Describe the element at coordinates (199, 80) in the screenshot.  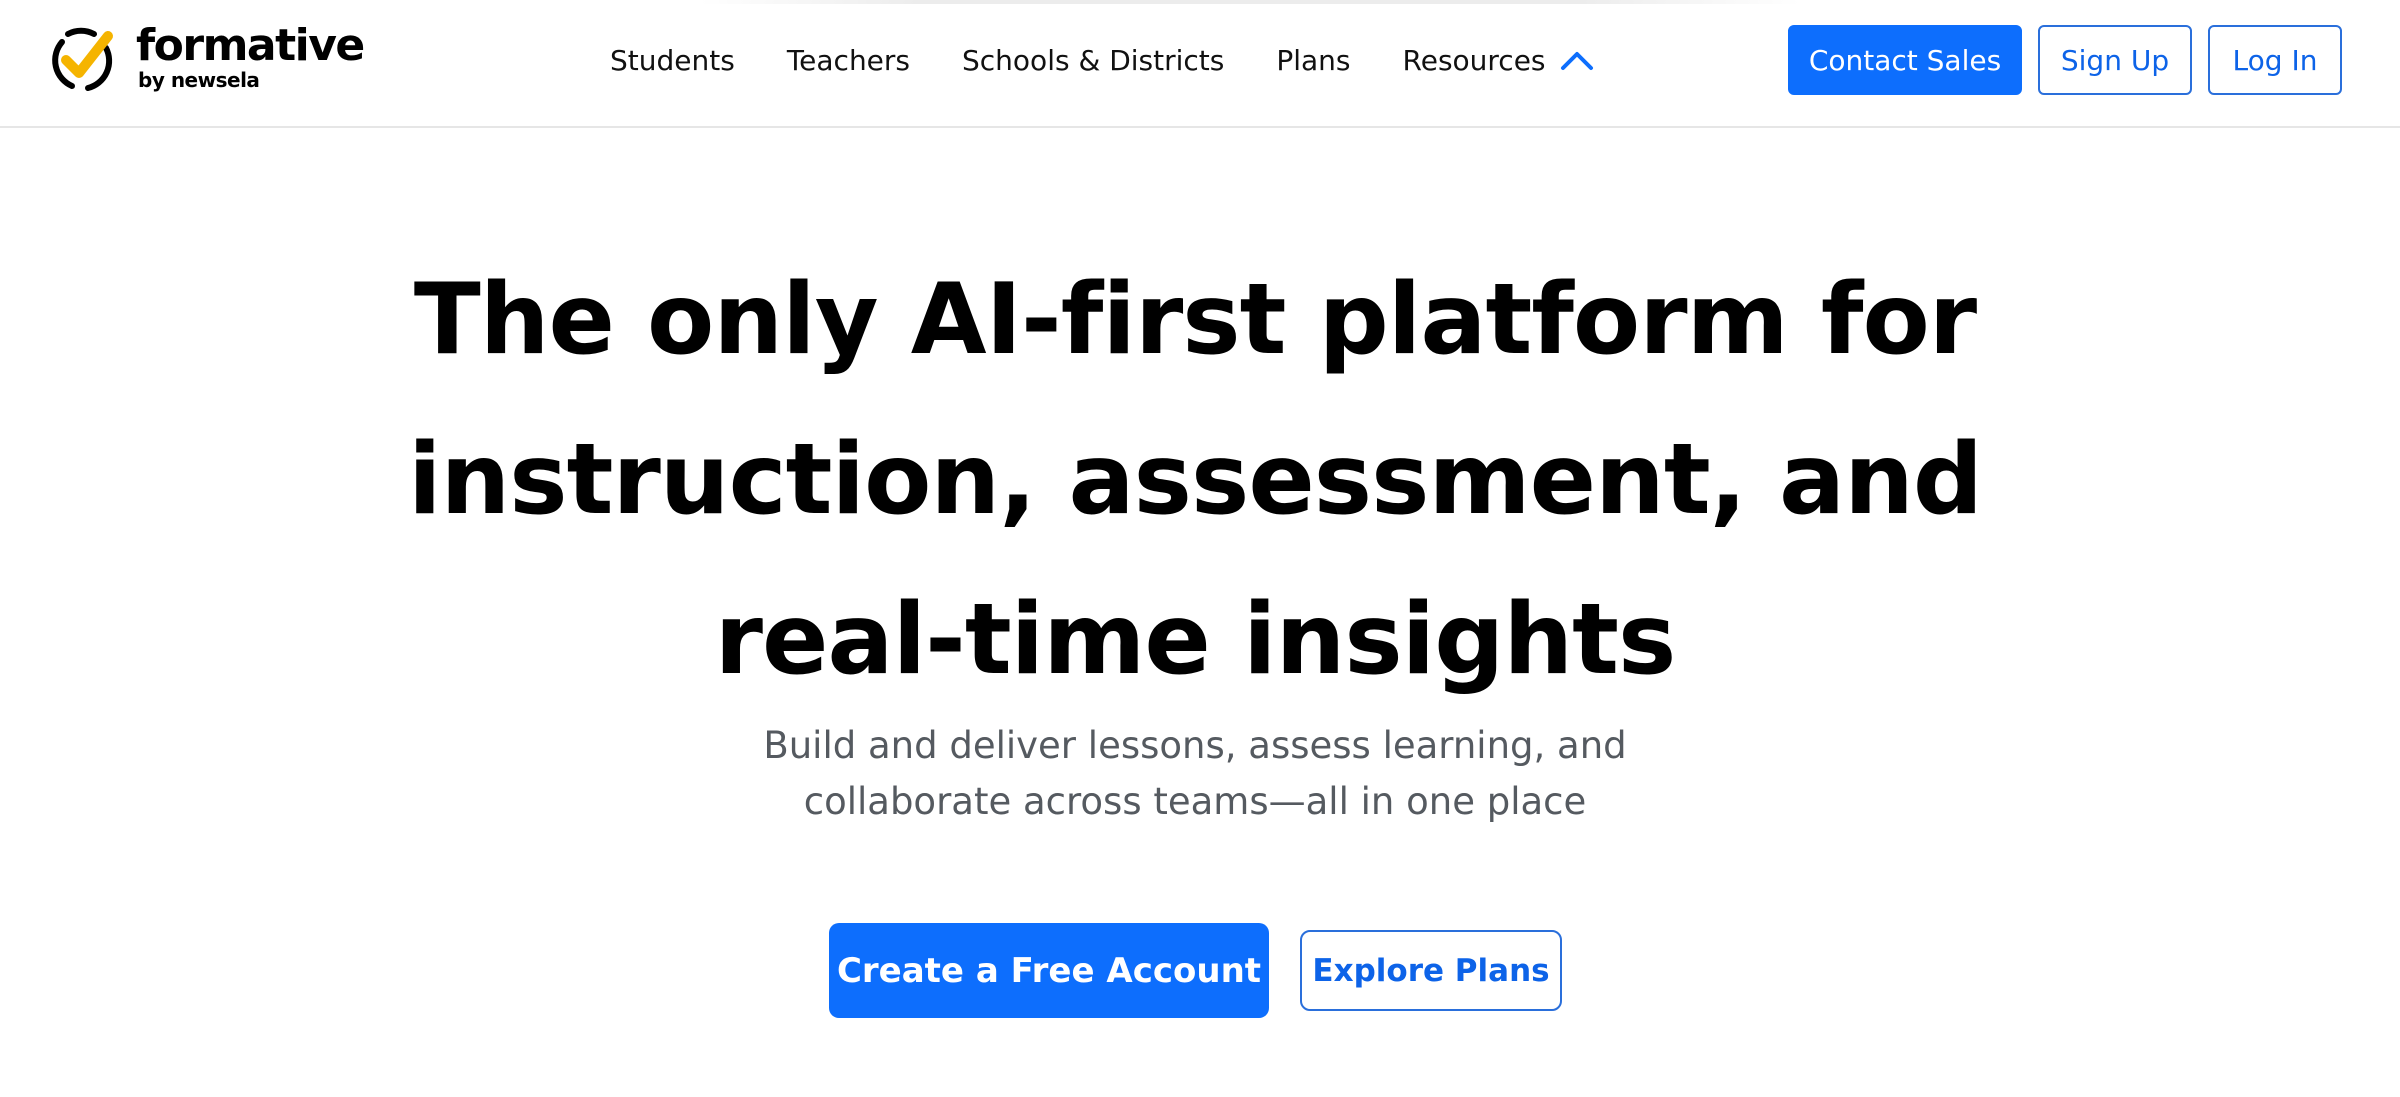
I see `logo-tagline: by newsela` at that location.